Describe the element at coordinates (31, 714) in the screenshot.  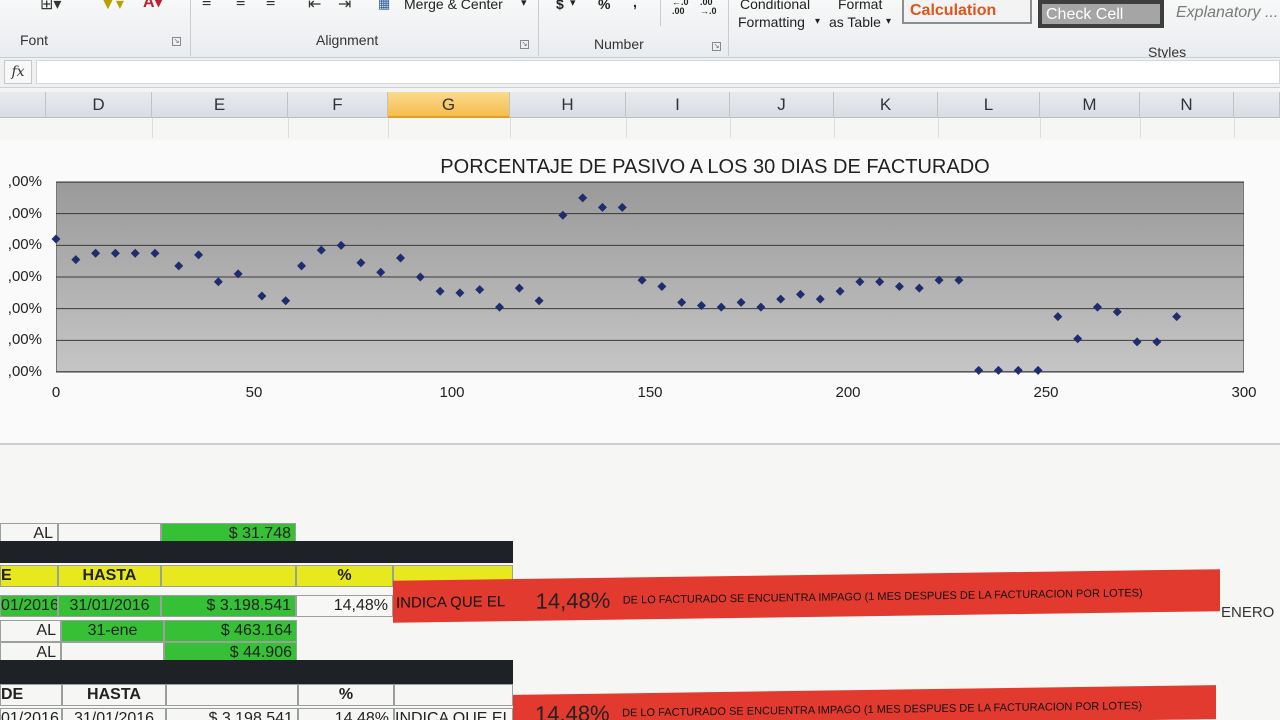
I see `cell-desde-date-2: 01/2016` at that location.